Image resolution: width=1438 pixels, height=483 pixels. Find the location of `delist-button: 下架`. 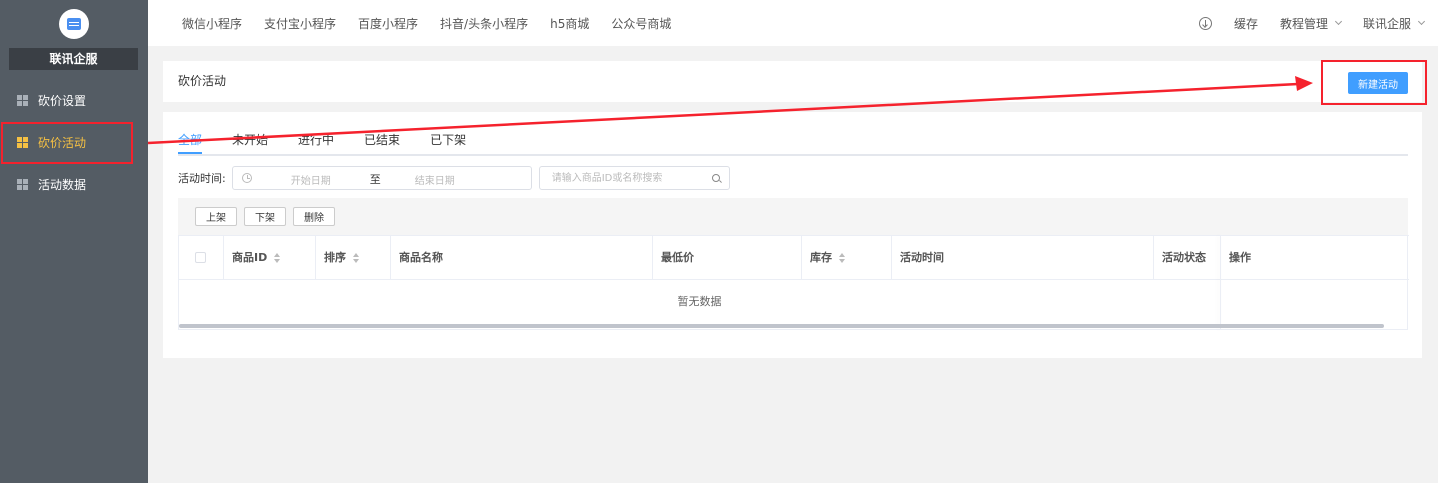

delist-button: 下架 is located at coordinates (265, 216).